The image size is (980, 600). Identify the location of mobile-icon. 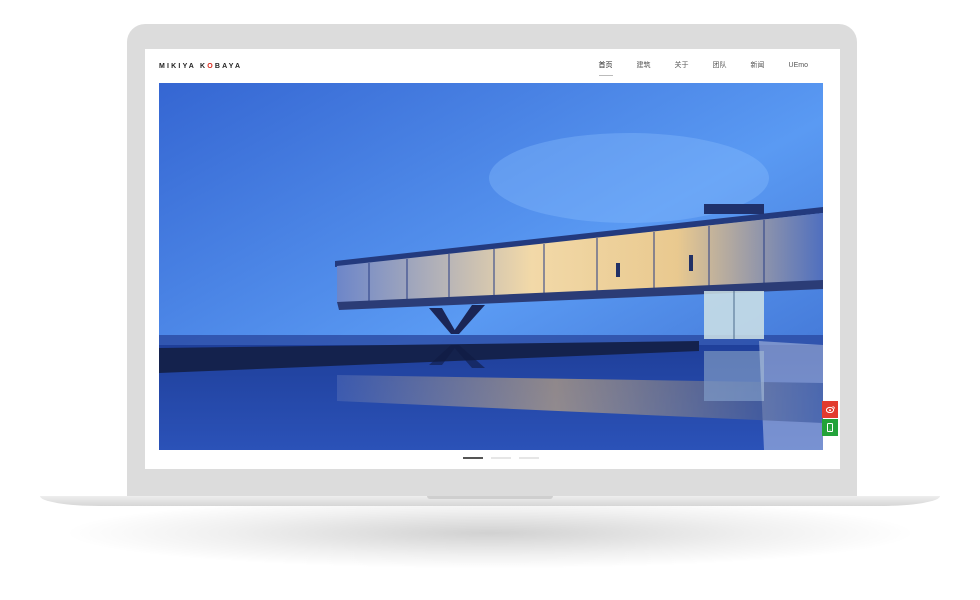
(830, 427).